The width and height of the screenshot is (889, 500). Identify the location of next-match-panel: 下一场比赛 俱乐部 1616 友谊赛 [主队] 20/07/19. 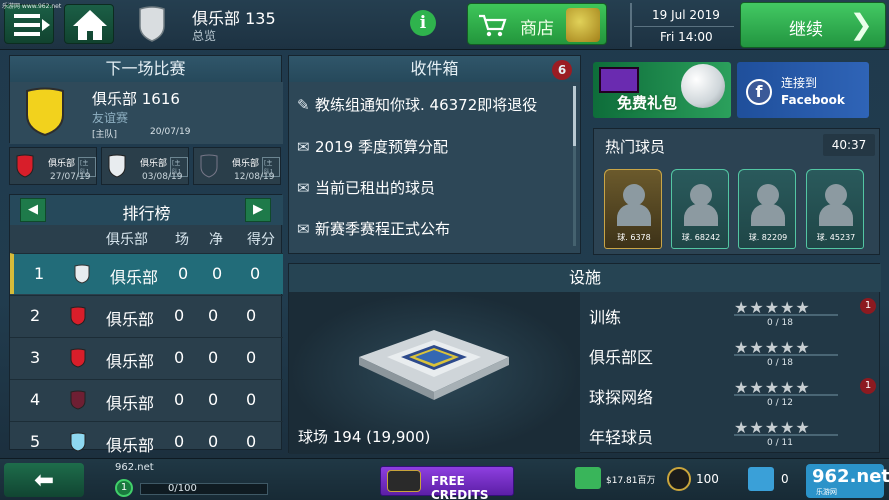
(146, 99).